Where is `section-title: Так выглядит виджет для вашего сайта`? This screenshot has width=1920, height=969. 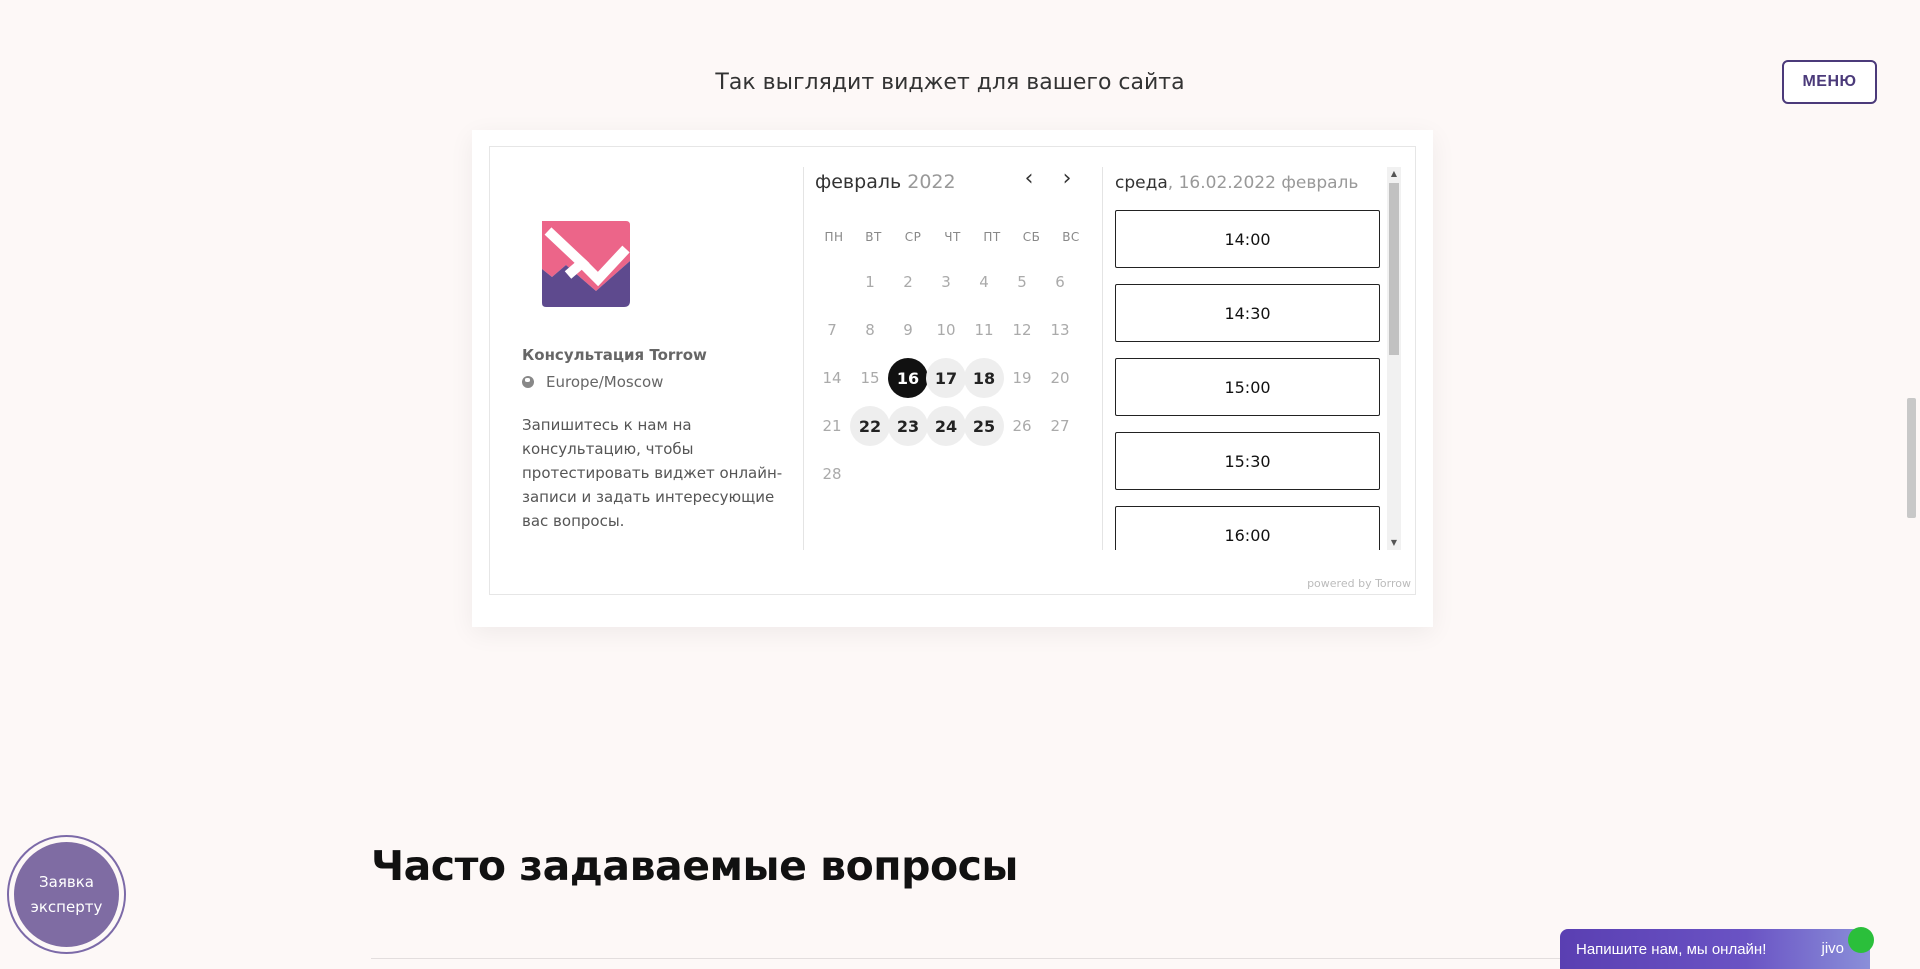 section-title: Так выглядит виджет для вашего сайта is located at coordinates (950, 82).